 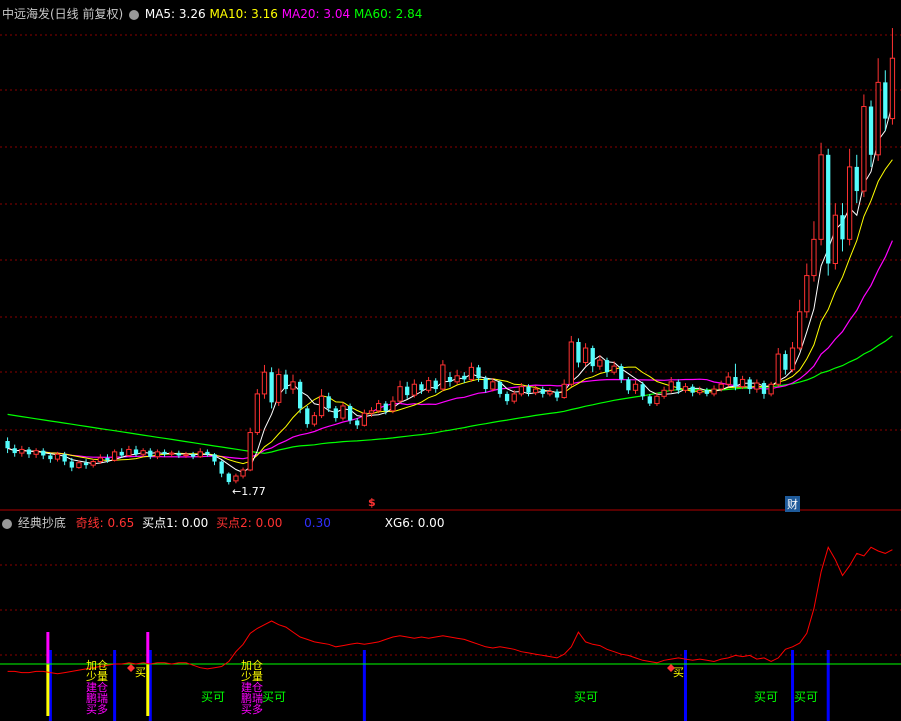 What do you see at coordinates (7, 523) in the screenshot?
I see `sub-dropdown-icon` at bounding box center [7, 523].